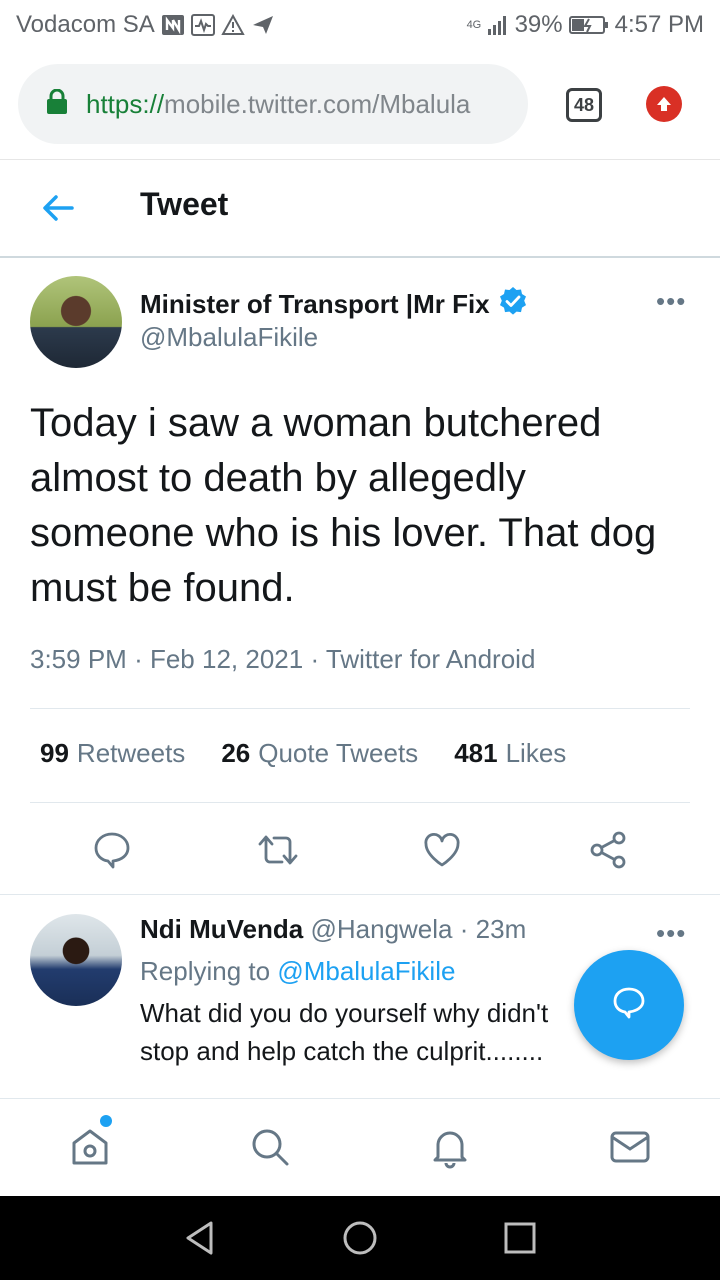 Image resolution: width=720 pixels, height=1280 pixels. I want to click on status-left: Vodacom SA, so click(145, 25).